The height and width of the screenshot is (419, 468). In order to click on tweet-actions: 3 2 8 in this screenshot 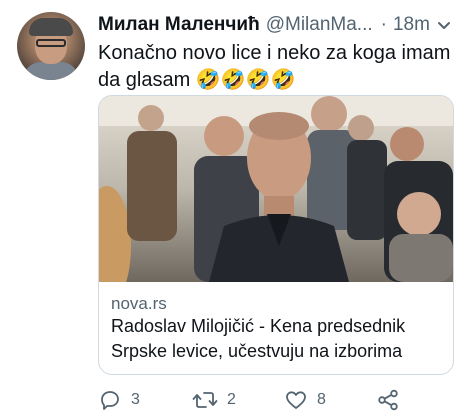, I will do `click(278, 400)`.